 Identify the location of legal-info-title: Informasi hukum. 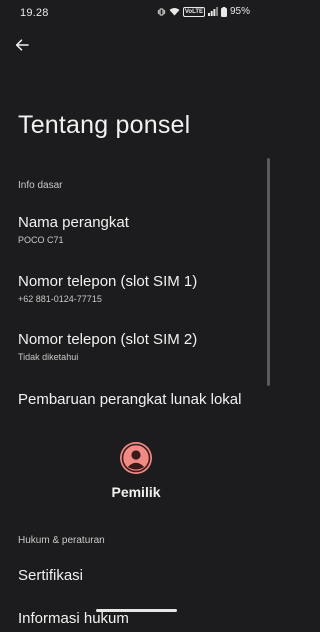
(73, 618).